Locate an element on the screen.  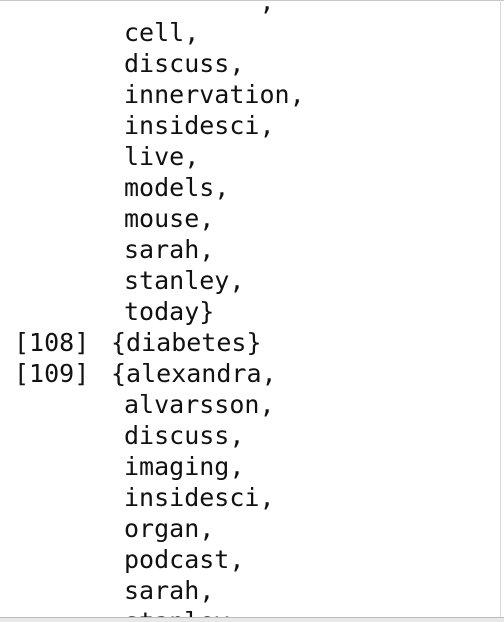
line-text: organ, is located at coordinates (169, 528).